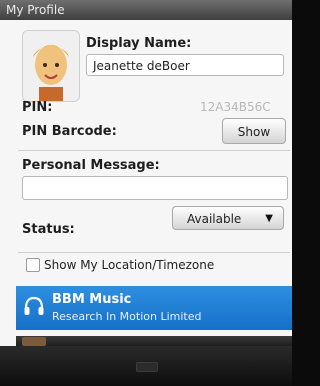  Describe the element at coordinates (33, 265) in the screenshot. I see `show-location-checkbox` at that location.